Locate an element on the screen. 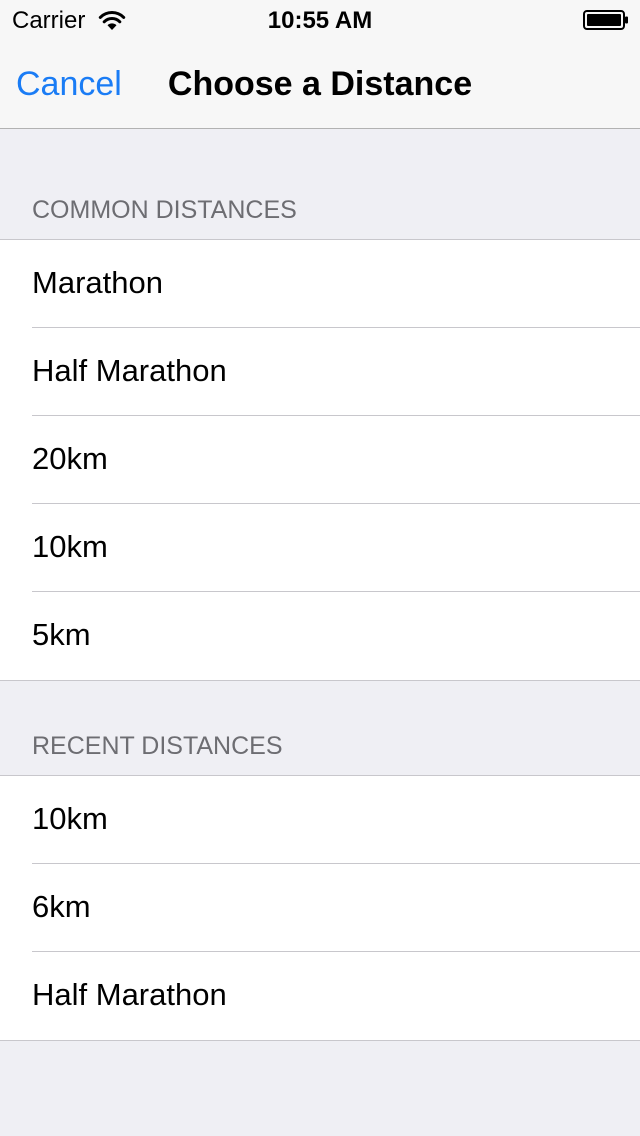 This screenshot has width=640, height=1136. status-bar: Carrier 10:55 AM is located at coordinates (320, 20).